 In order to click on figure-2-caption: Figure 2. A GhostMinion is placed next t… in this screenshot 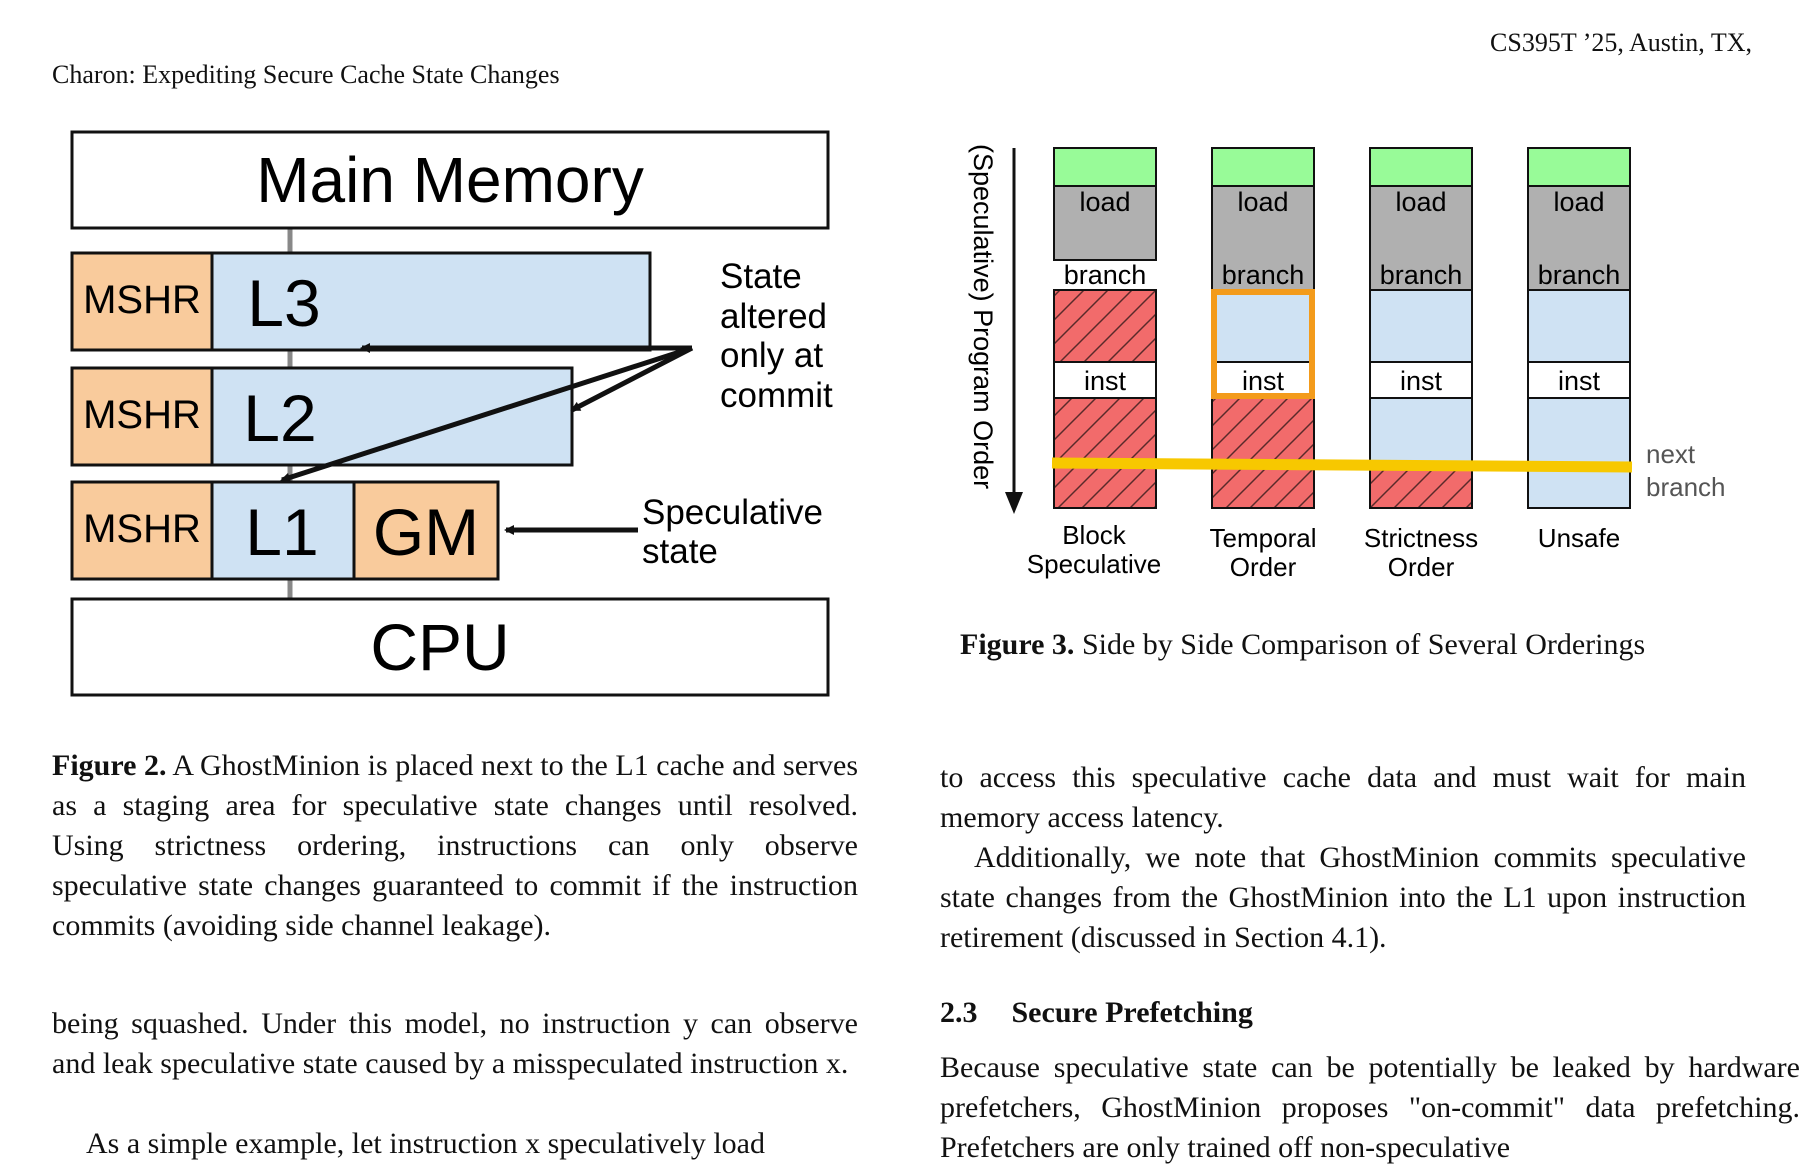, I will do `click(455, 846)`.